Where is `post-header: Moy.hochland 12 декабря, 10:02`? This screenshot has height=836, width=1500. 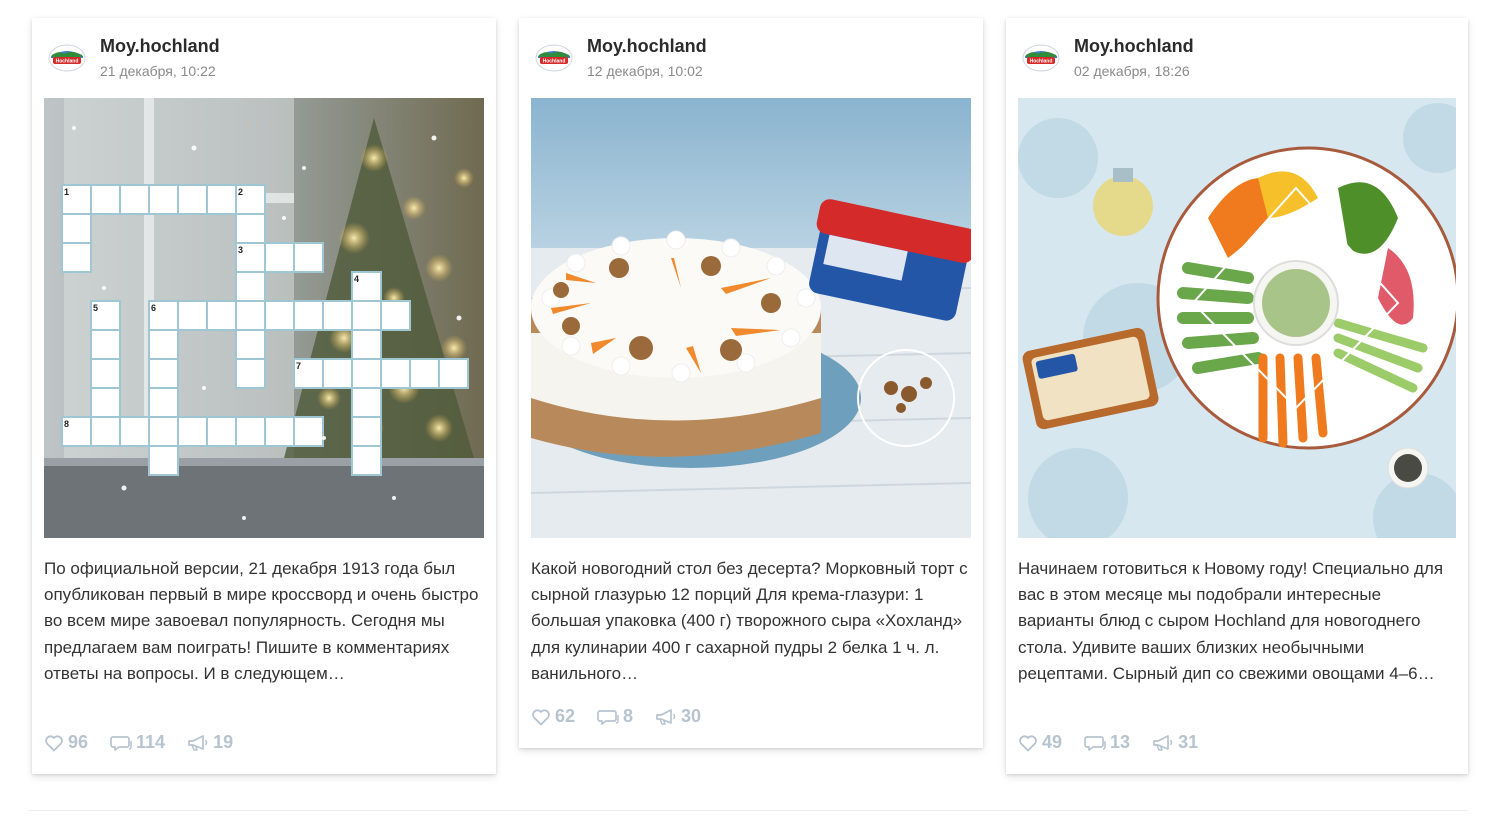 post-header: Moy.hochland 12 декабря, 10:02 is located at coordinates (751, 58).